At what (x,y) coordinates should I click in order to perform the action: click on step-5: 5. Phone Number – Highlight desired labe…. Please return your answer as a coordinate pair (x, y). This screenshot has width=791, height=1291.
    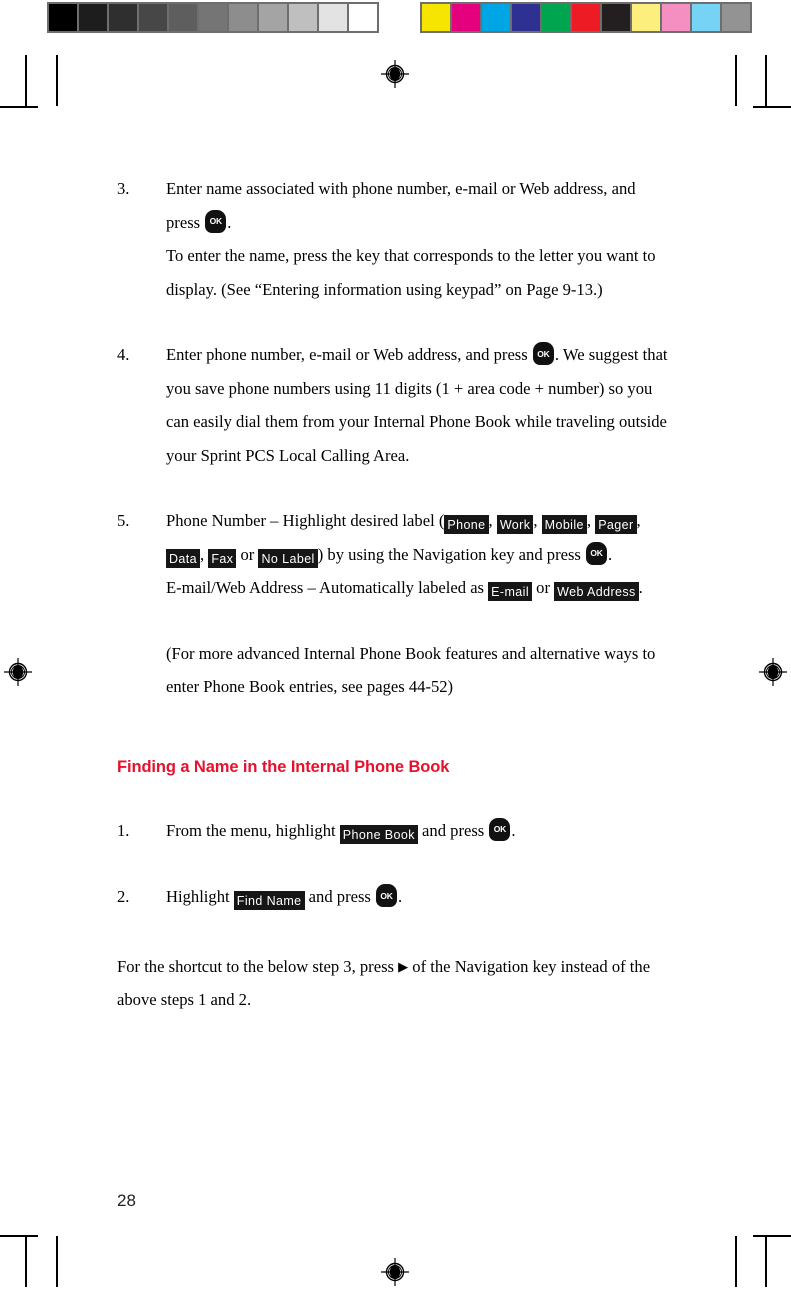
    Looking at the image, I should click on (394, 554).